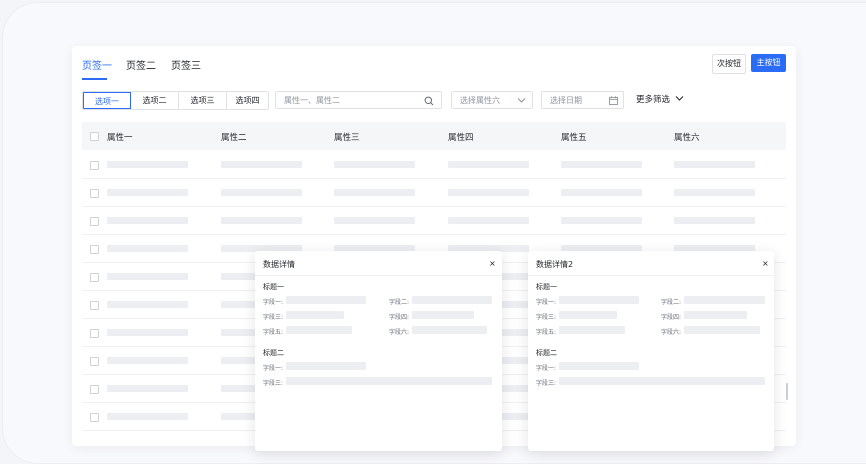 This screenshot has width=866, height=464. I want to click on more-filters-label: 更多筛选, so click(653, 100).